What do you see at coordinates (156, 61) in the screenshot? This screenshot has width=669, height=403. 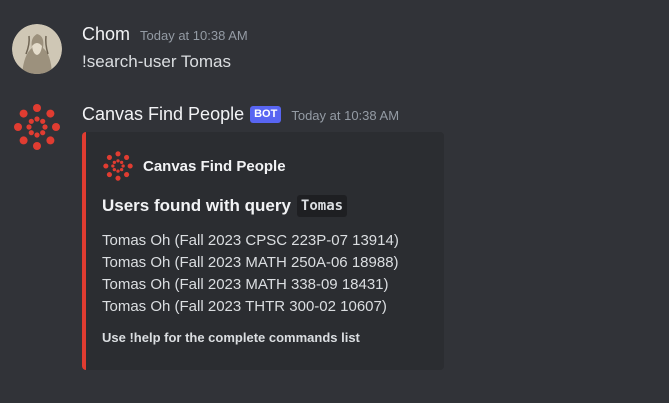 I see `message-content: !search-user Tomas` at bounding box center [156, 61].